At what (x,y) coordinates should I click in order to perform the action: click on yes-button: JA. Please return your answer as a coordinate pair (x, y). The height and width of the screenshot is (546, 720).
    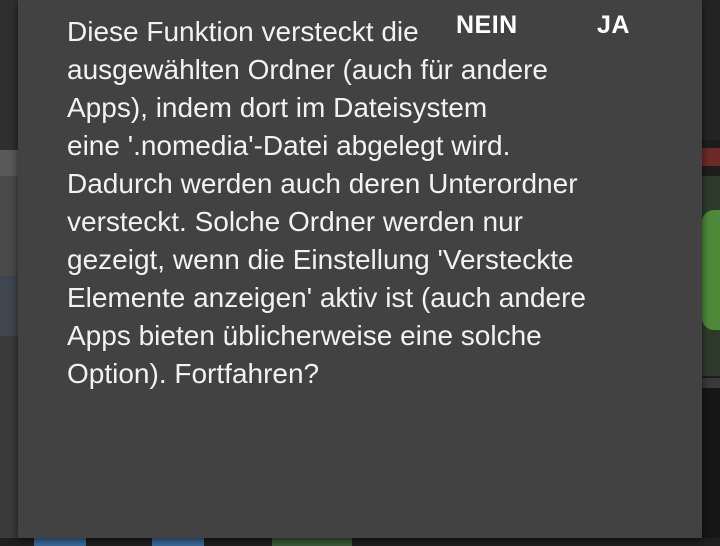
    Looking at the image, I should click on (613, 25).